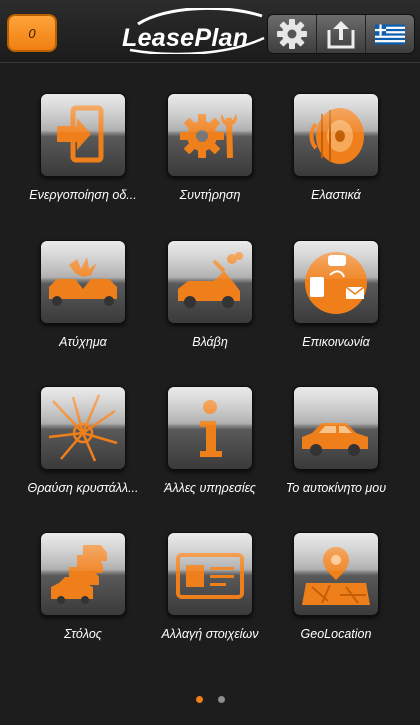  What do you see at coordinates (210, 195) in the screenshot?
I see `menu-label: Συντήρηση` at bounding box center [210, 195].